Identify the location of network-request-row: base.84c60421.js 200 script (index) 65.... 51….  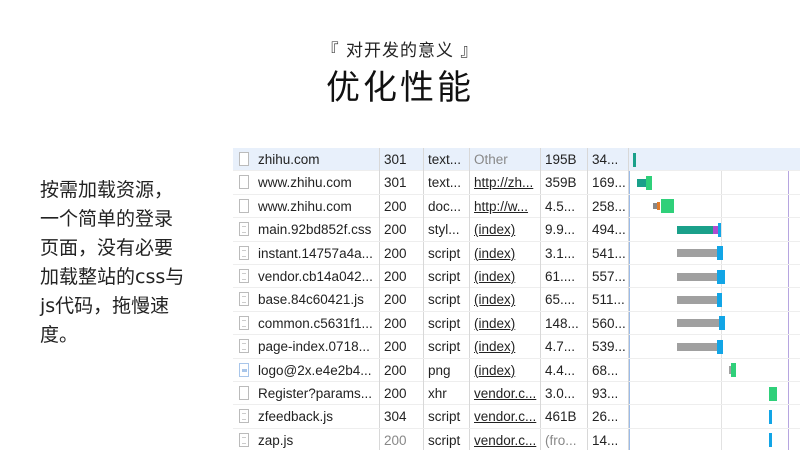
(516, 300).